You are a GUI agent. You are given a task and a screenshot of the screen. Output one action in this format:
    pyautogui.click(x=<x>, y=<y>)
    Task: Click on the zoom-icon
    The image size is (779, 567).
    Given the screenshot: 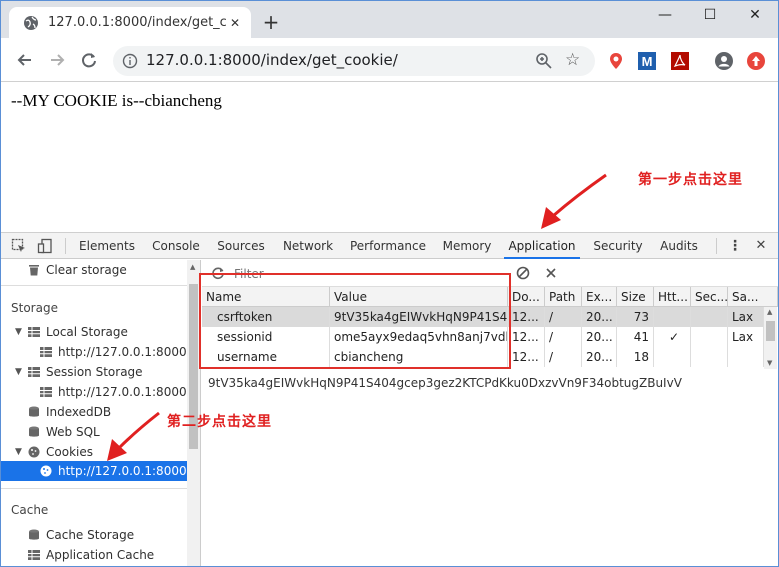 What is the action you would take?
    pyautogui.click(x=544, y=61)
    